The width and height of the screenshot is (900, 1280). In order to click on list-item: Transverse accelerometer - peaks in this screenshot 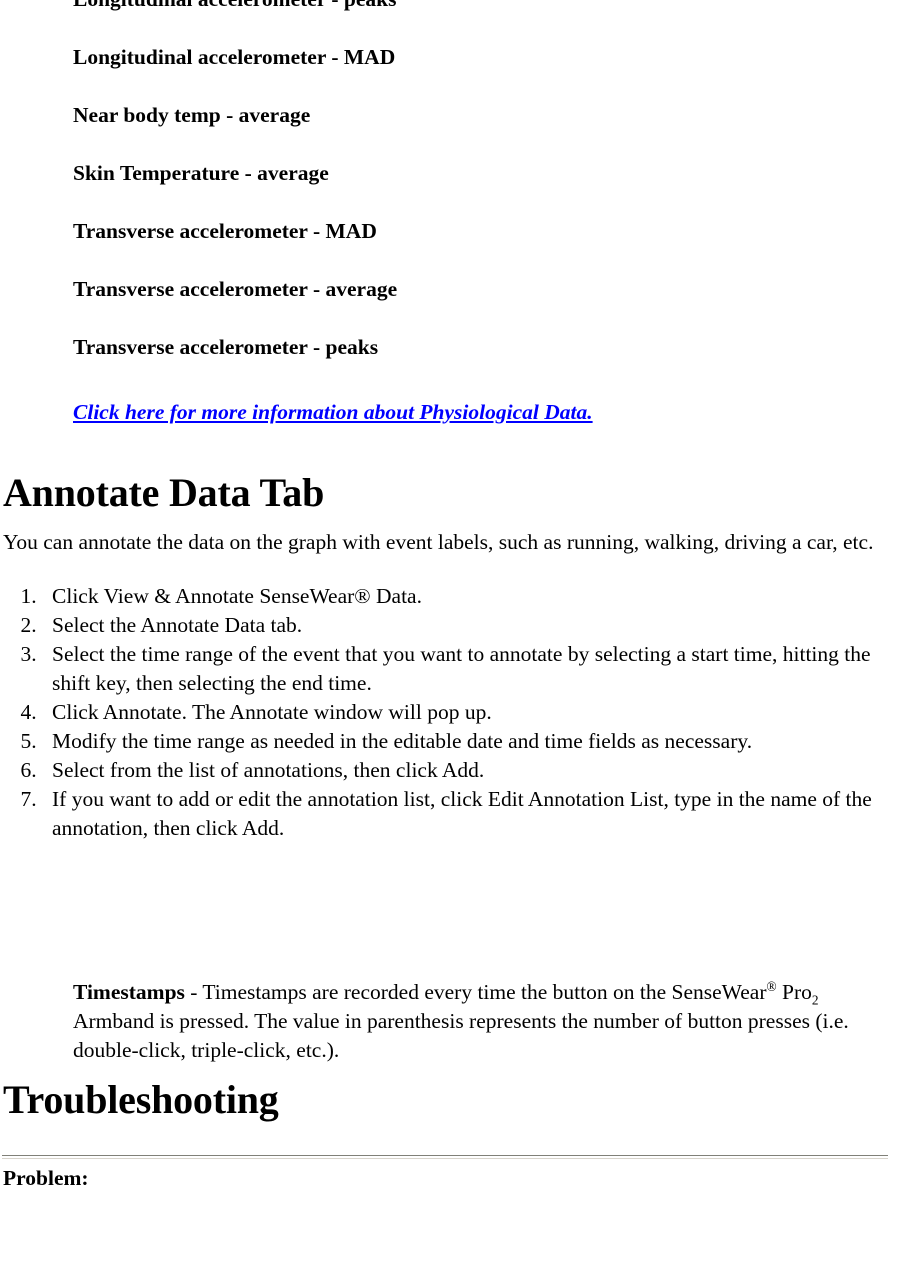, I will do `click(226, 347)`.